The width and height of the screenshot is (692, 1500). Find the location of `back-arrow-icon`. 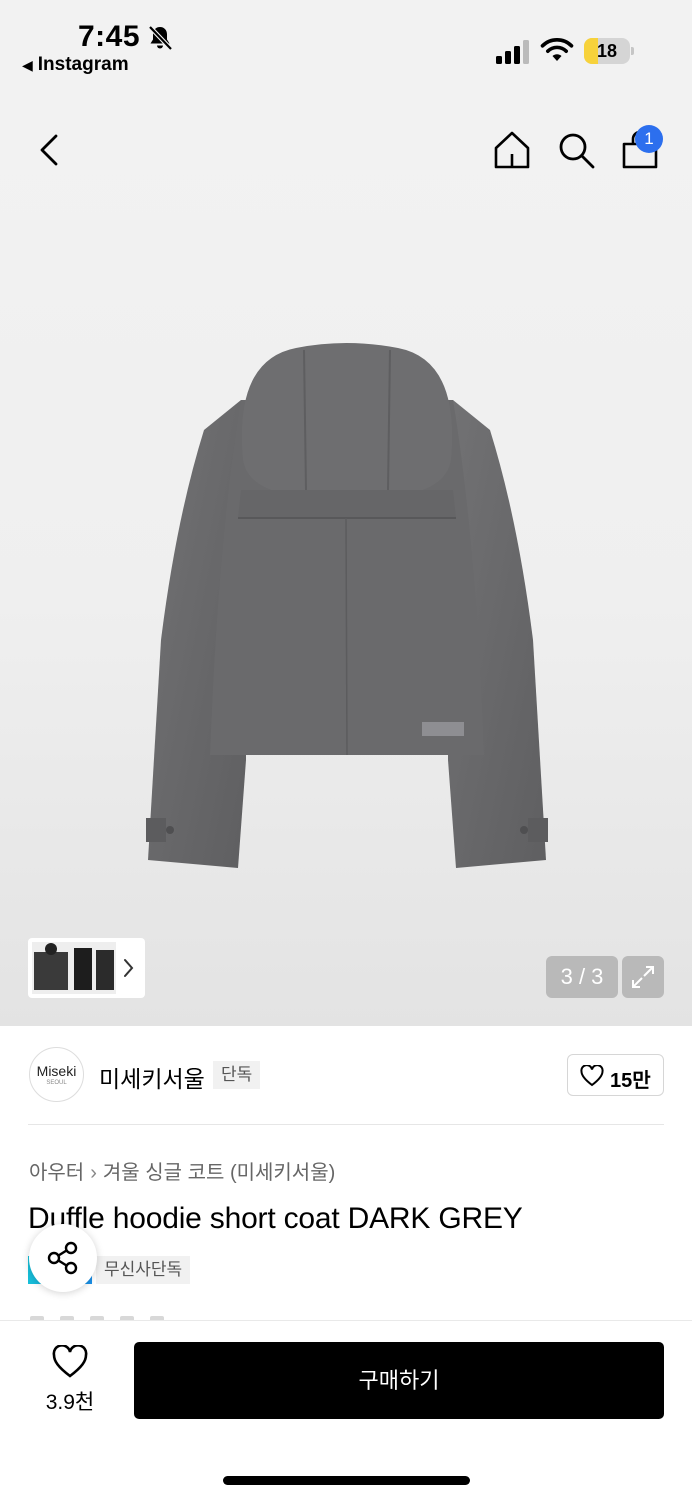

back-arrow-icon is located at coordinates (50, 150).